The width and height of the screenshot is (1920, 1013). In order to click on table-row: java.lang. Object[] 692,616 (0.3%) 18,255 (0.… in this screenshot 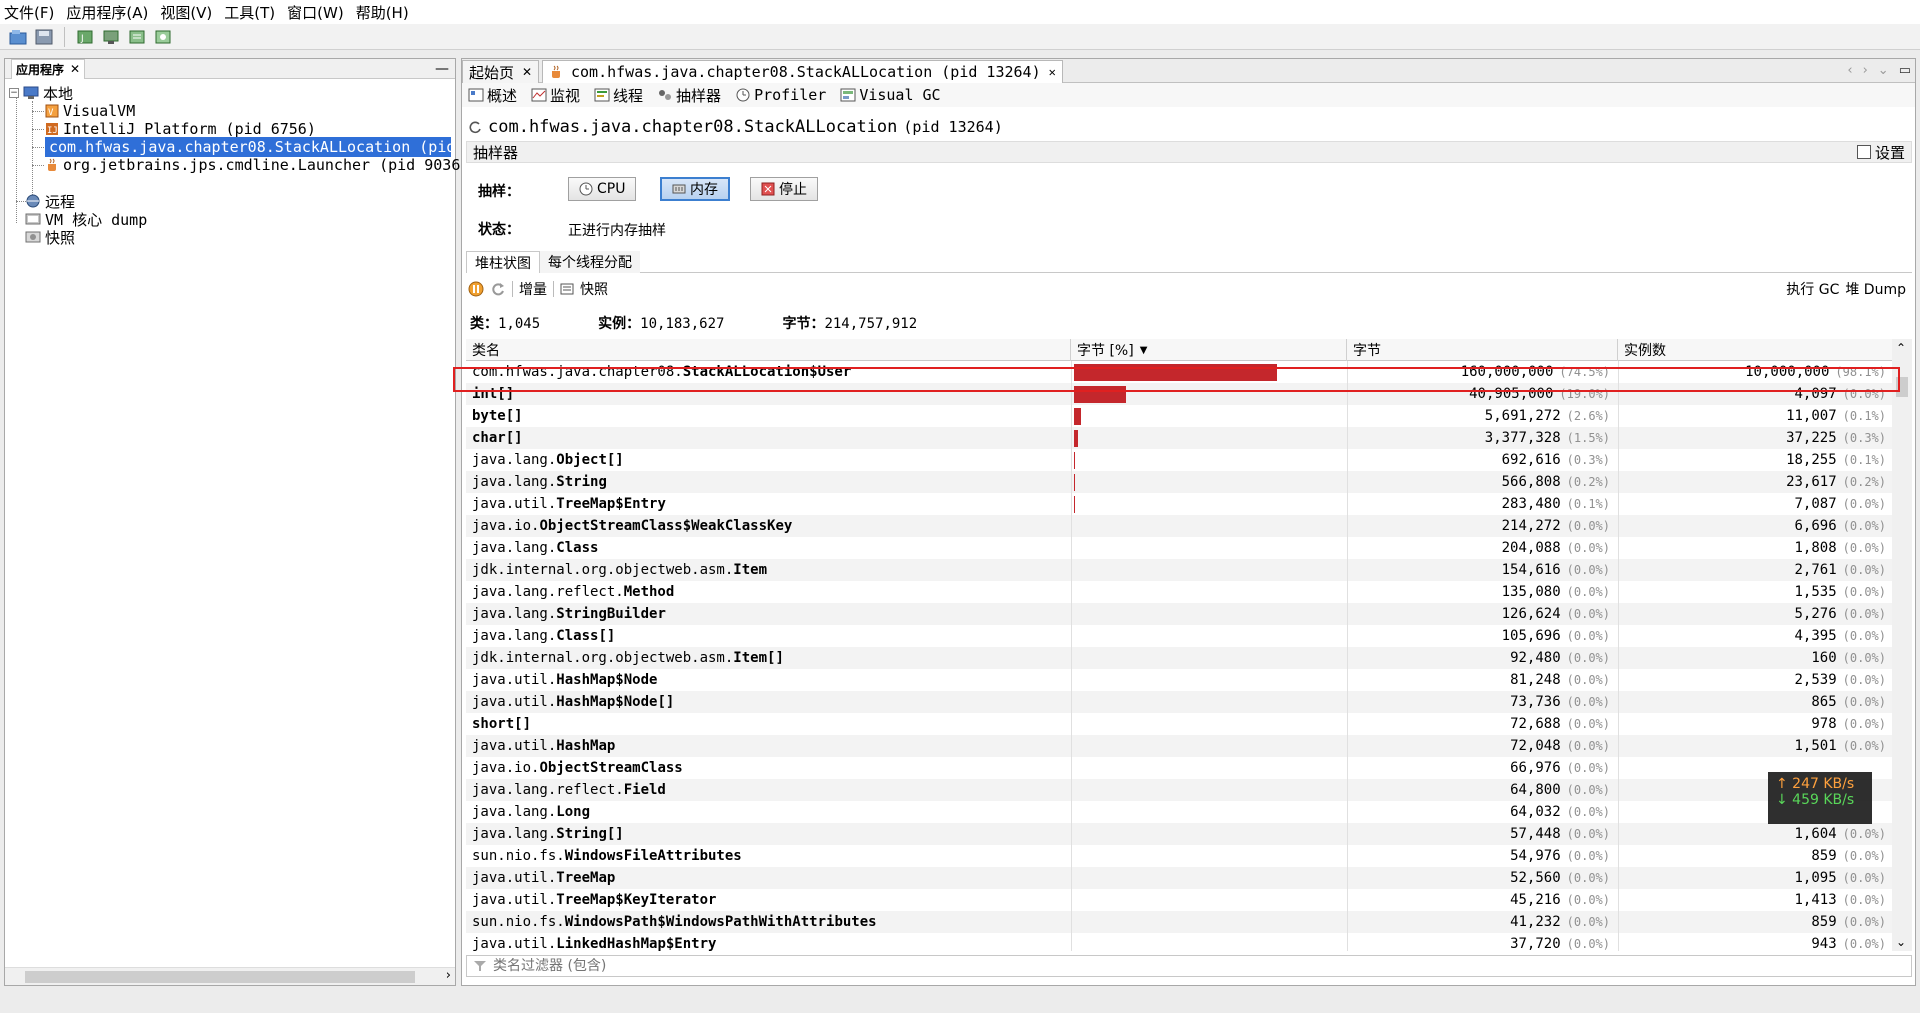, I will do `click(1179, 460)`.